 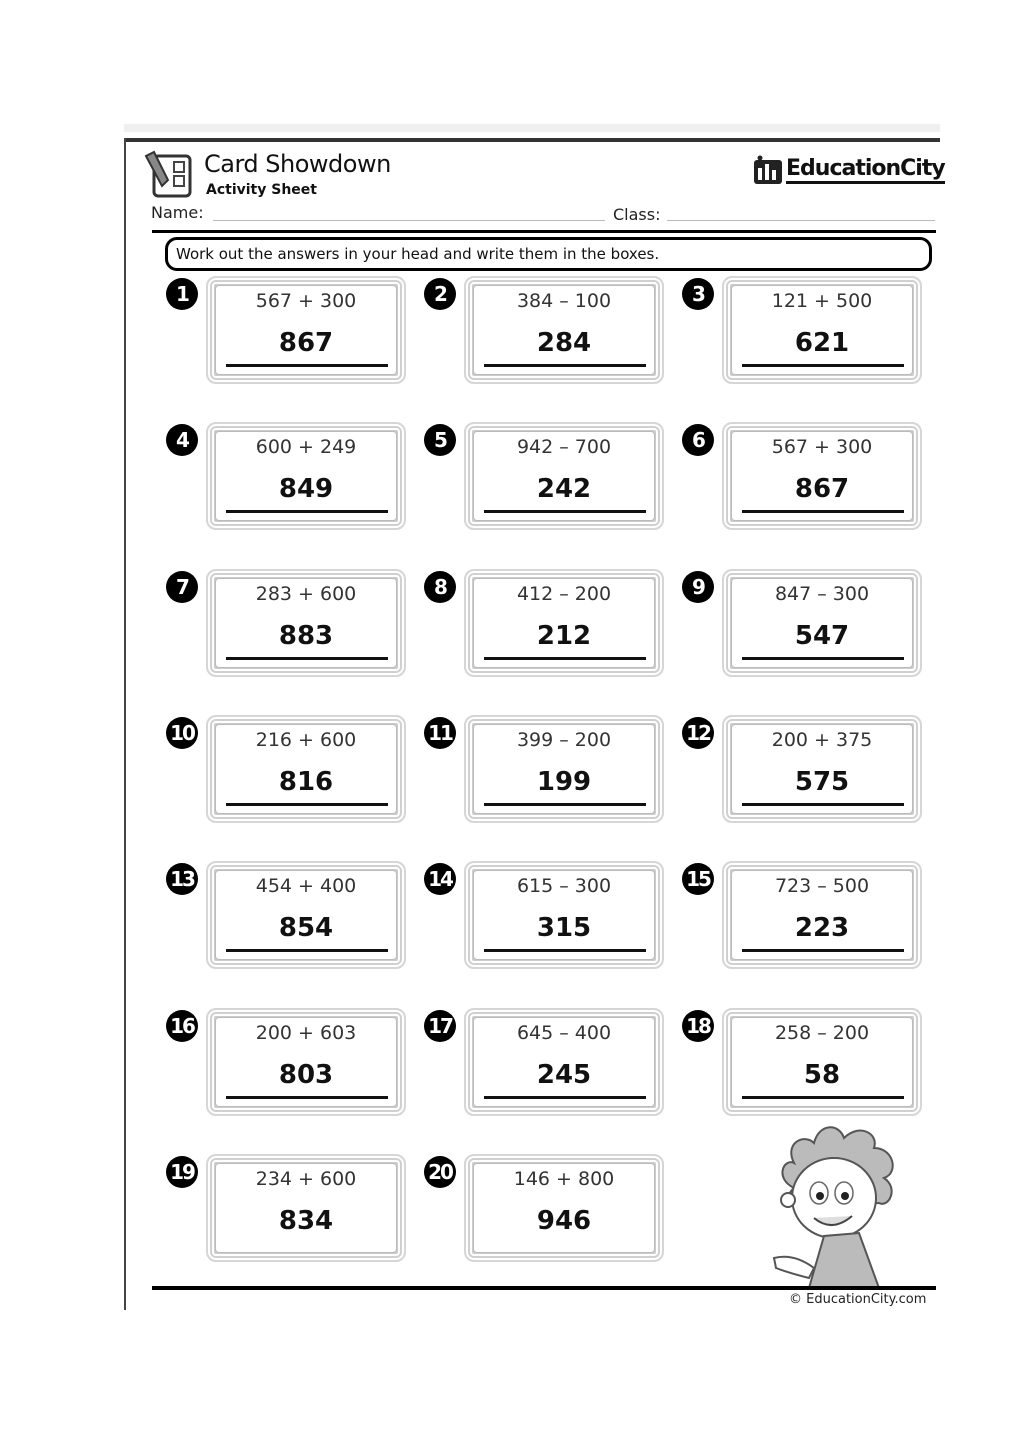 I want to click on problem-card: 3 121 + 500 621, so click(x=802, y=332).